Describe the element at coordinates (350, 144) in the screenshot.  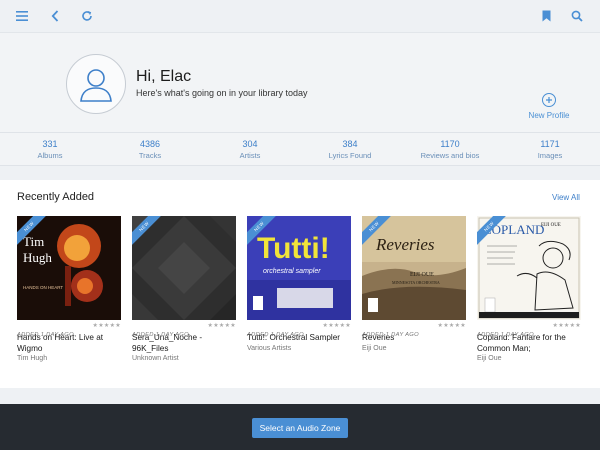
I see `stat-value: 384` at that location.